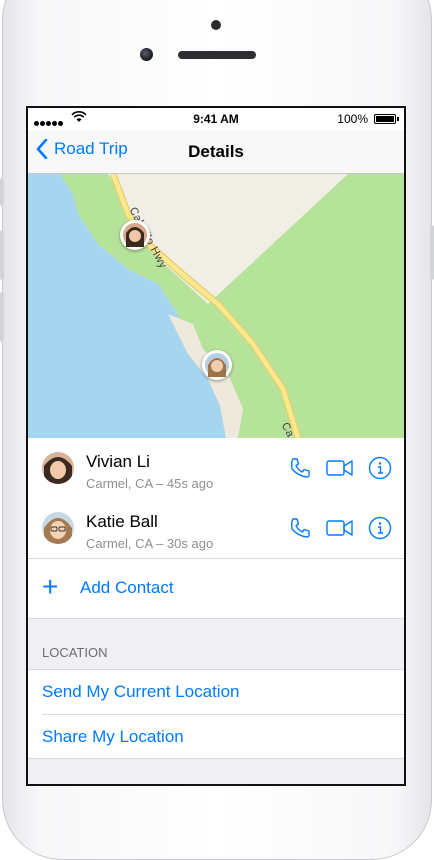 The height and width of the screenshot is (860, 434). What do you see at coordinates (50, 586) in the screenshot?
I see `plus-icon: +` at bounding box center [50, 586].